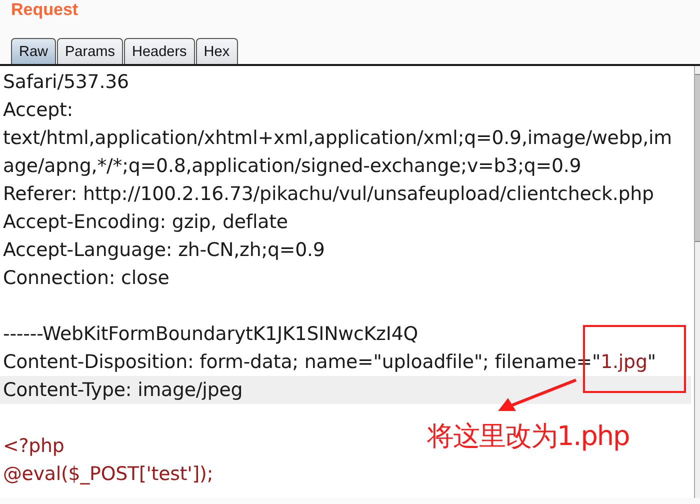 This screenshot has width=700, height=504. What do you see at coordinates (217, 51) in the screenshot?
I see `tab: Hex` at bounding box center [217, 51].